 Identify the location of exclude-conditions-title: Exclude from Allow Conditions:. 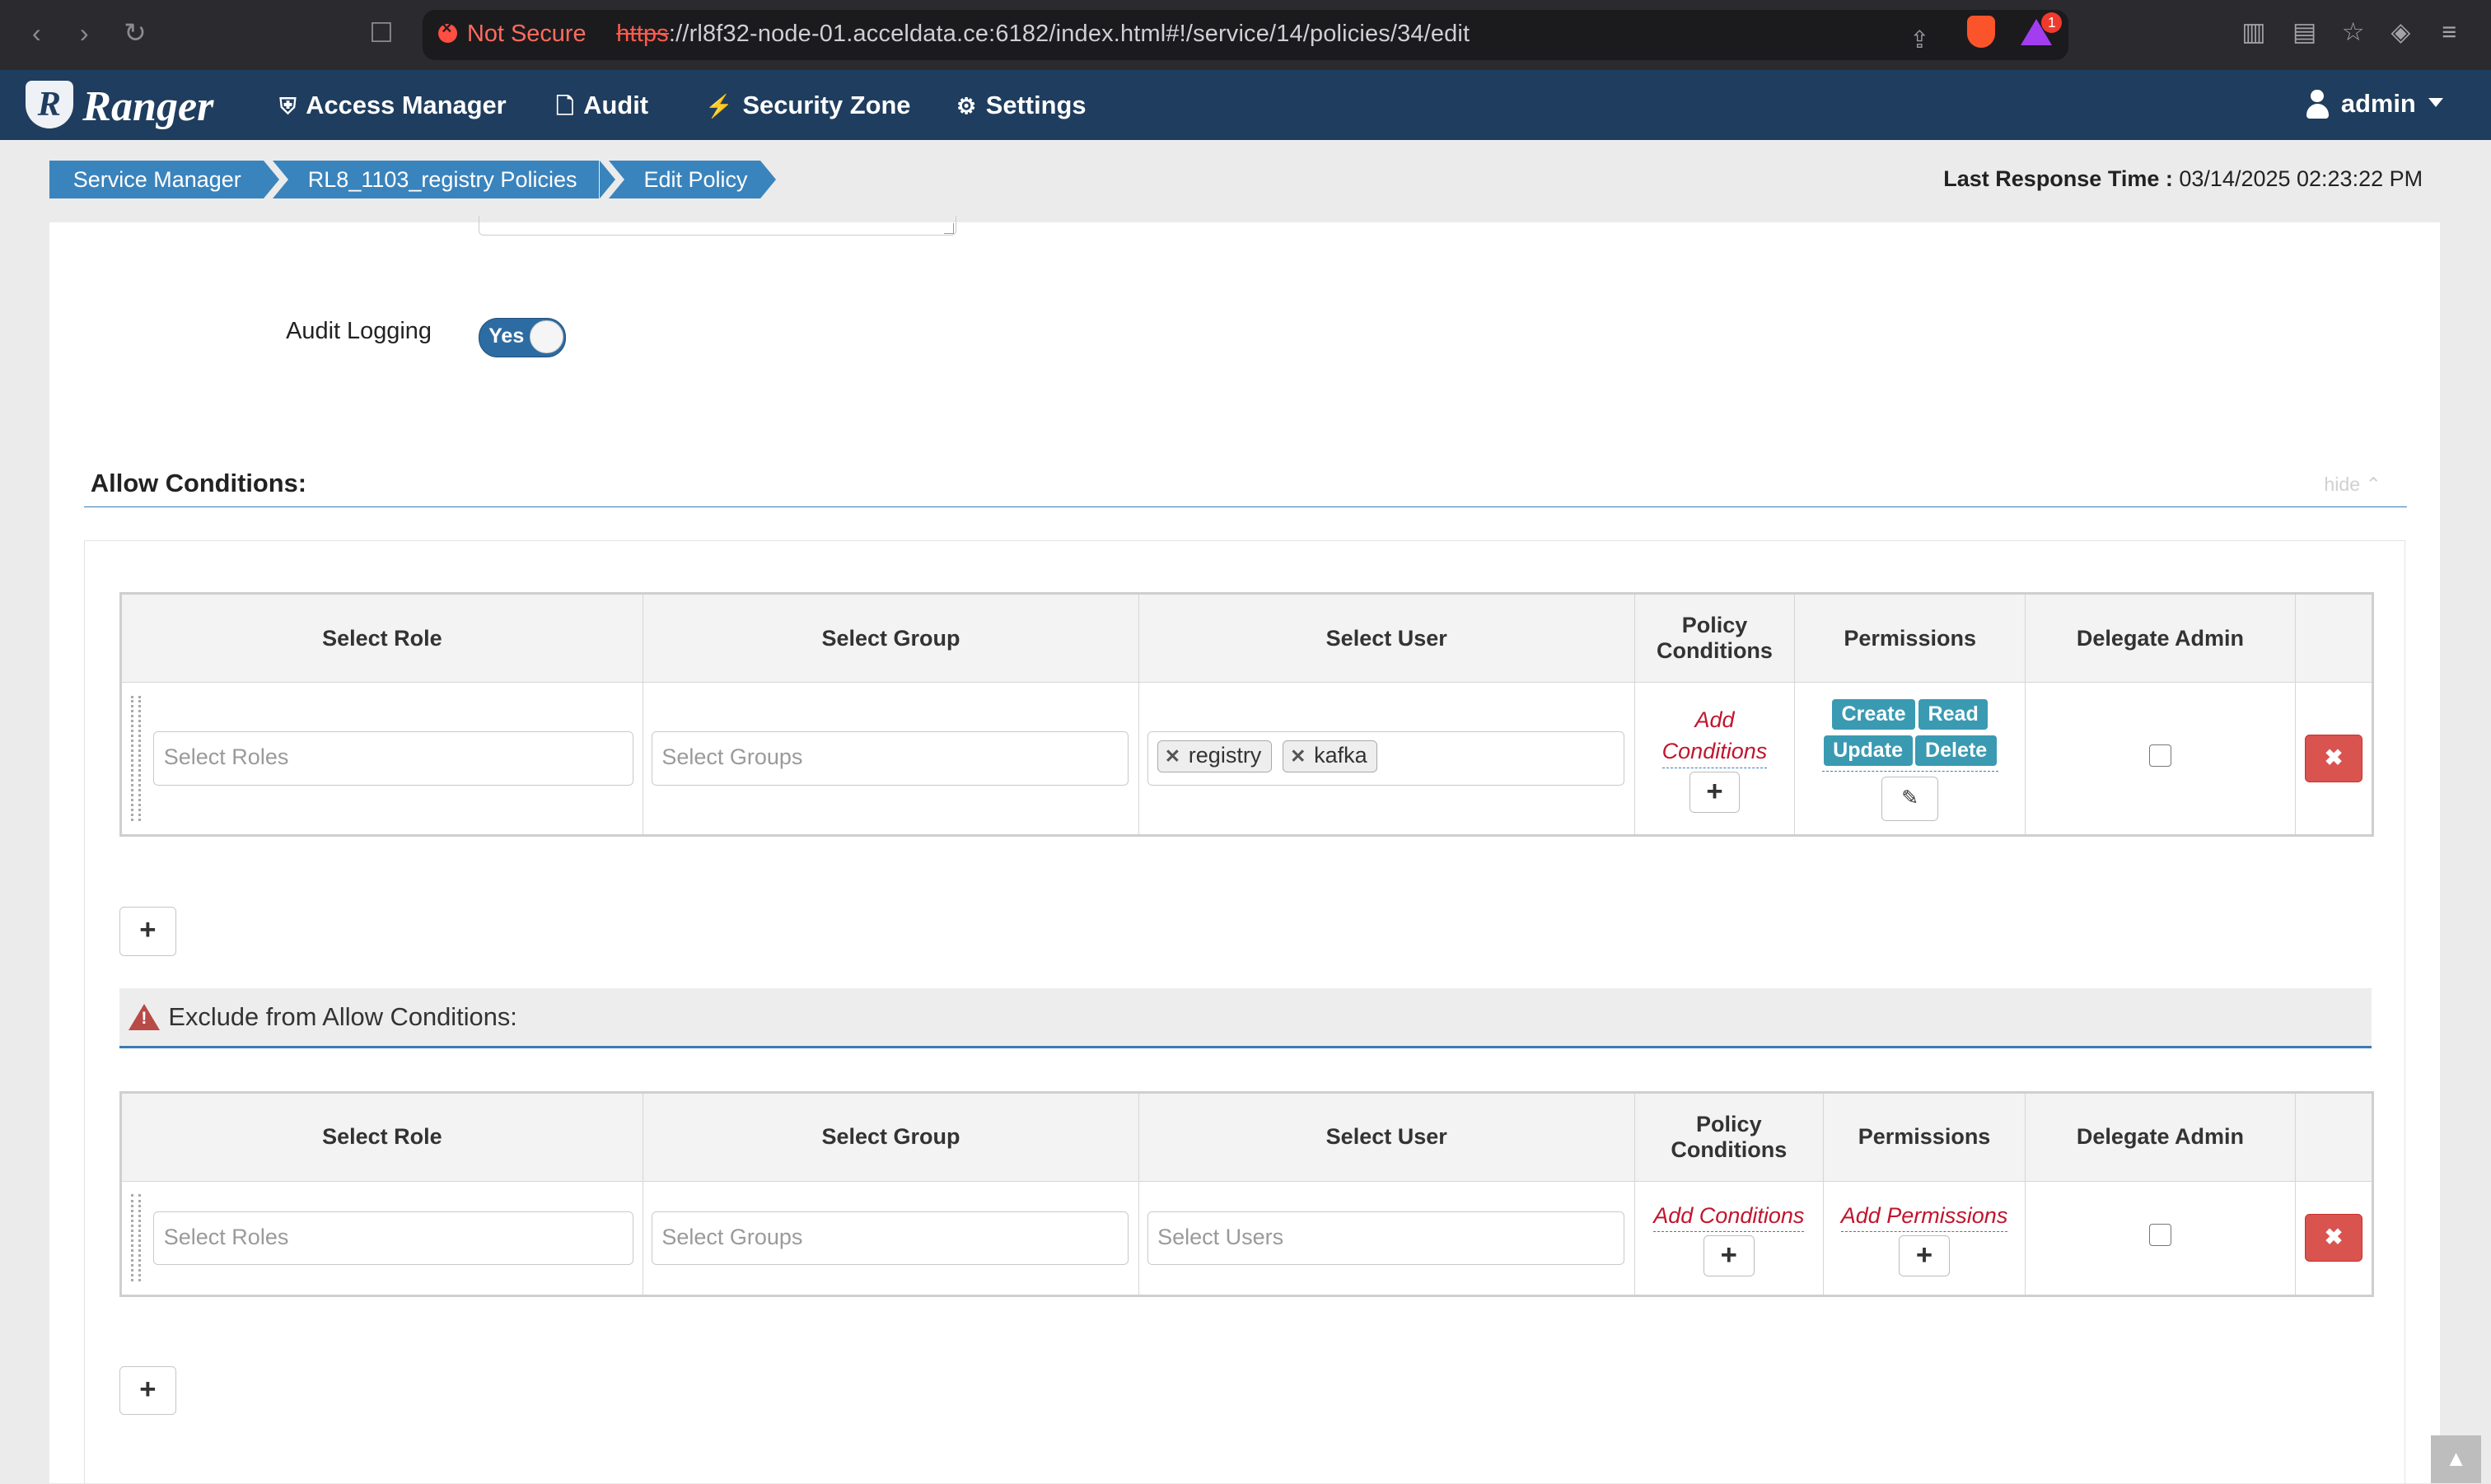
(342, 1016).